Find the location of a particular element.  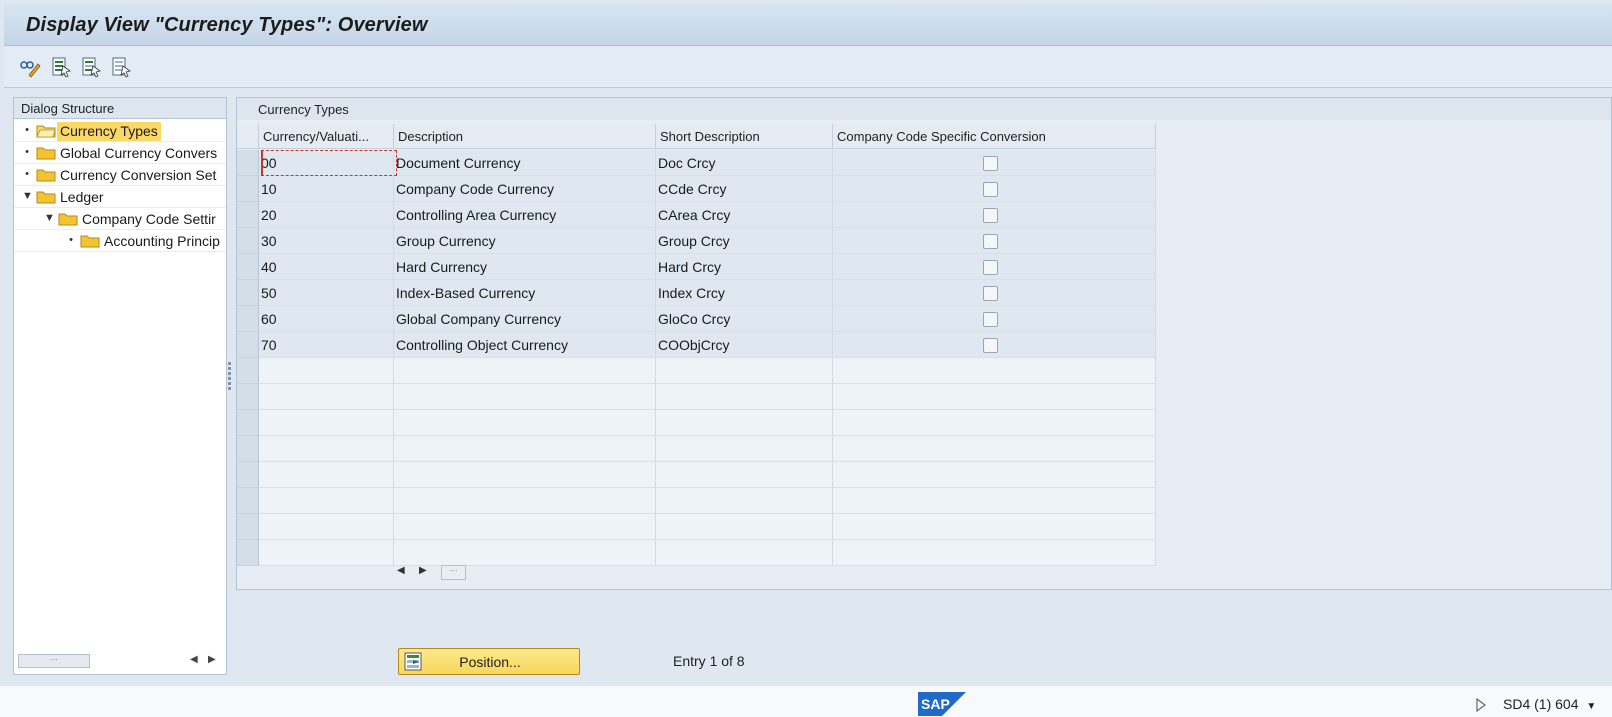

tree-item-currency-conversion-settings: • Currency Conversion Set is located at coordinates (120, 175).